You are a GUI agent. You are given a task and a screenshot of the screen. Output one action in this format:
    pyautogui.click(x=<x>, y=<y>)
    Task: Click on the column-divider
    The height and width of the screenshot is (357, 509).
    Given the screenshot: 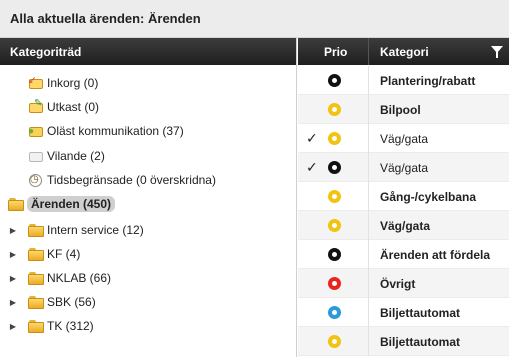 What is the action you would take?
    pyautogui.click(x=368, y=51)
    